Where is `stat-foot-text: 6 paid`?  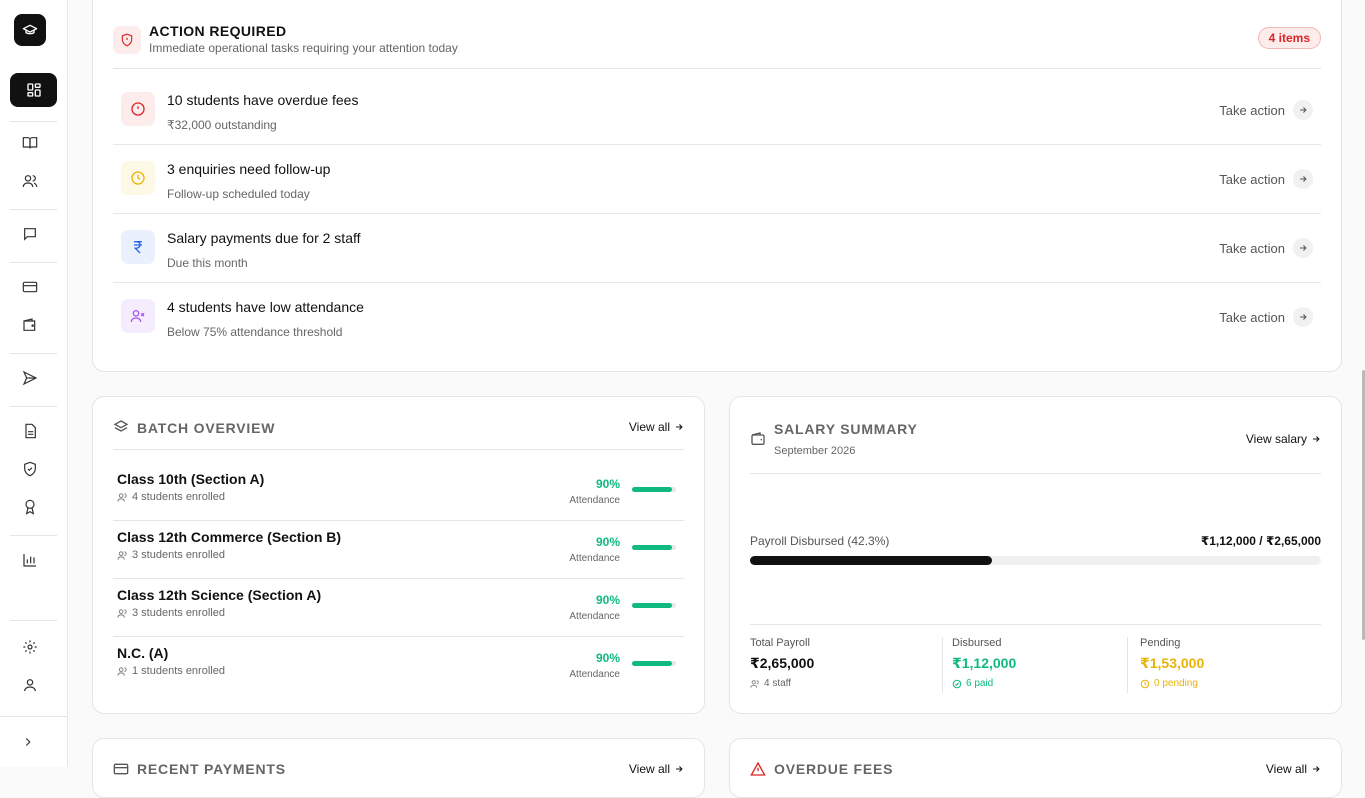 stat-foot-text: 6 paid is located at coordinates (980, 683).